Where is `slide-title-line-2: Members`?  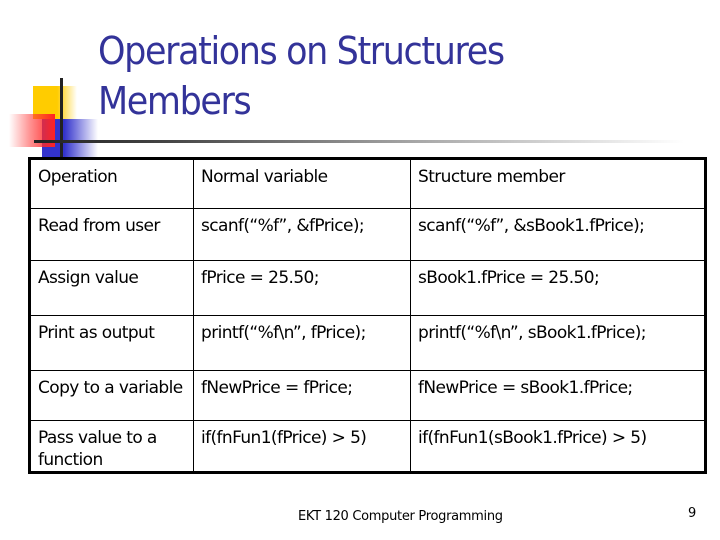 slide-title-line-2: Members is located at coordinates (175, 101).